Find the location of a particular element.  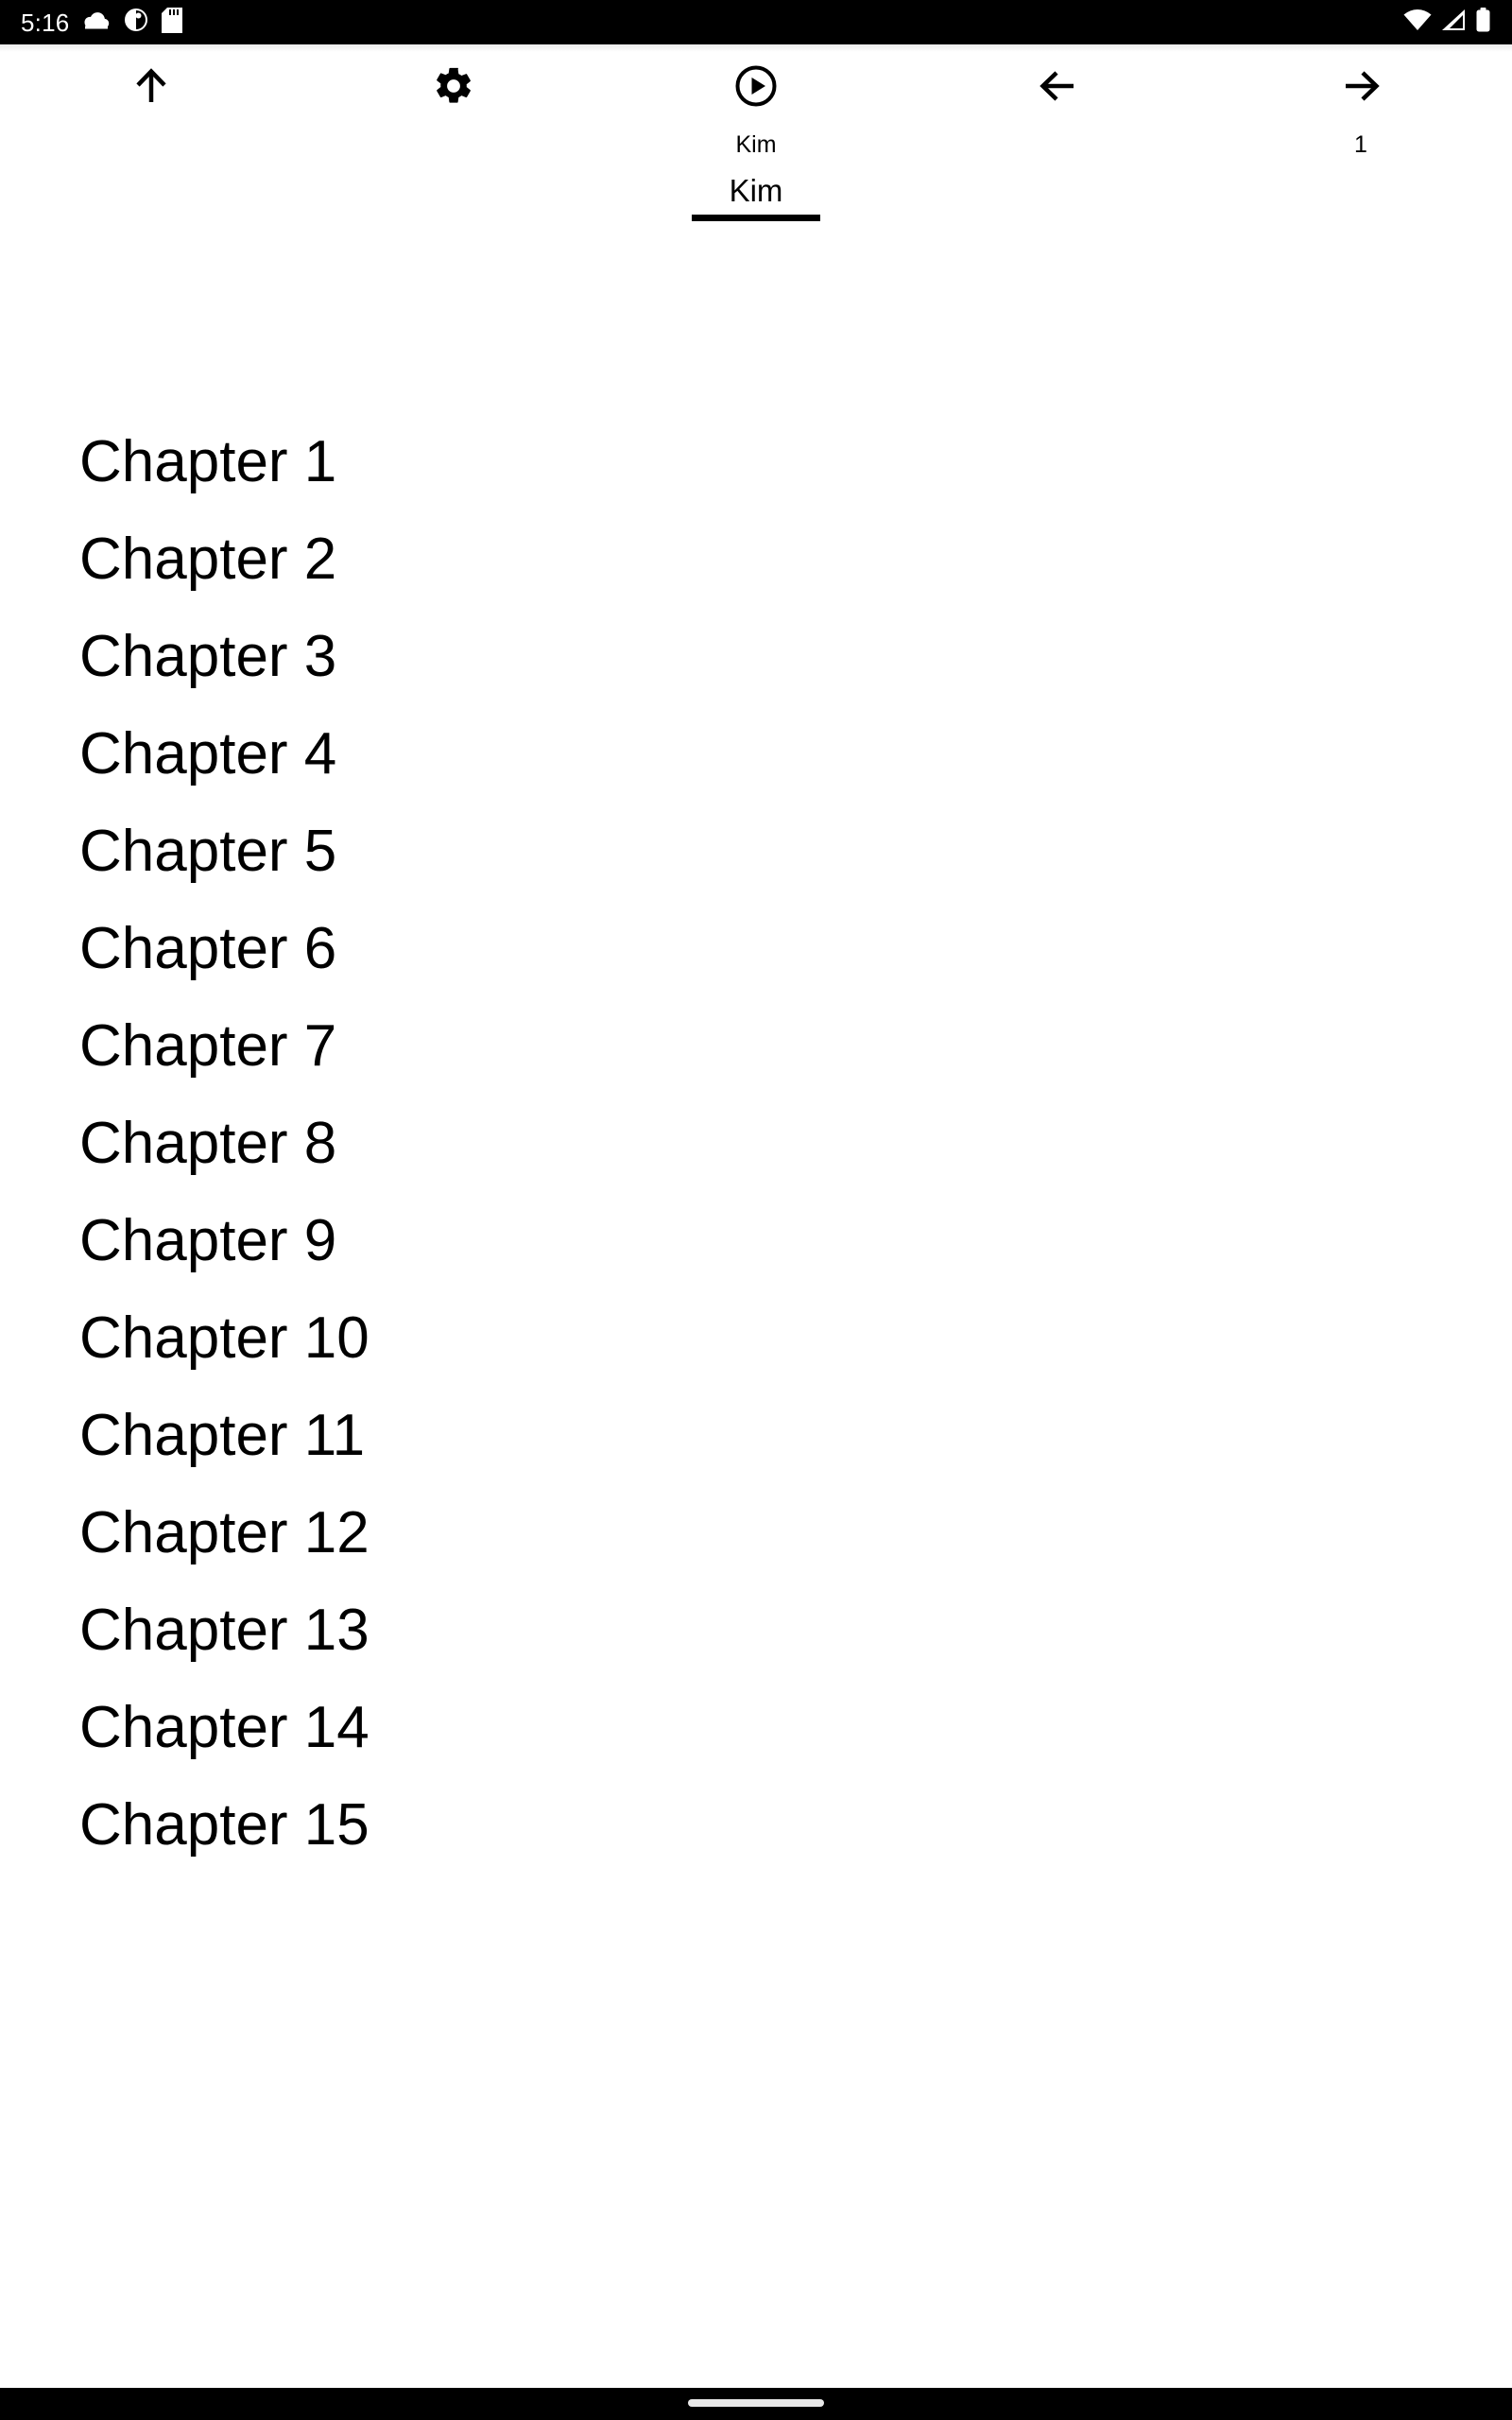

toolbar-selected-tab-label: Kim is located at coordinates (756, 190).